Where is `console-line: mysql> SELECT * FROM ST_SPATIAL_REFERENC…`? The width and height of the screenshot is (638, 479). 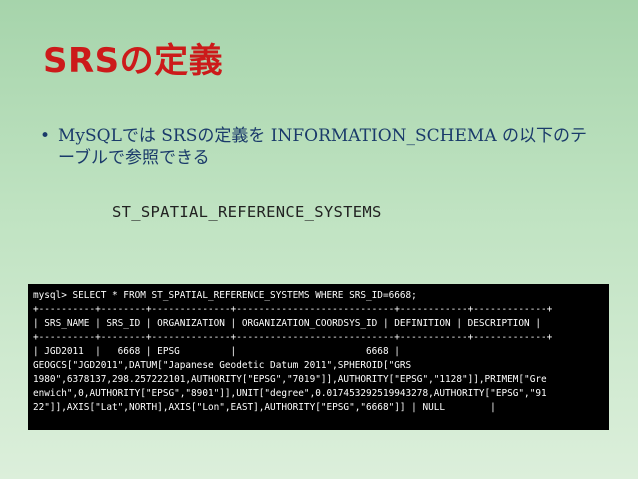
console-line: mysql> SELECT * FROM ST_SPATIAL_REFERENC… is located at coordinates (225, 295).